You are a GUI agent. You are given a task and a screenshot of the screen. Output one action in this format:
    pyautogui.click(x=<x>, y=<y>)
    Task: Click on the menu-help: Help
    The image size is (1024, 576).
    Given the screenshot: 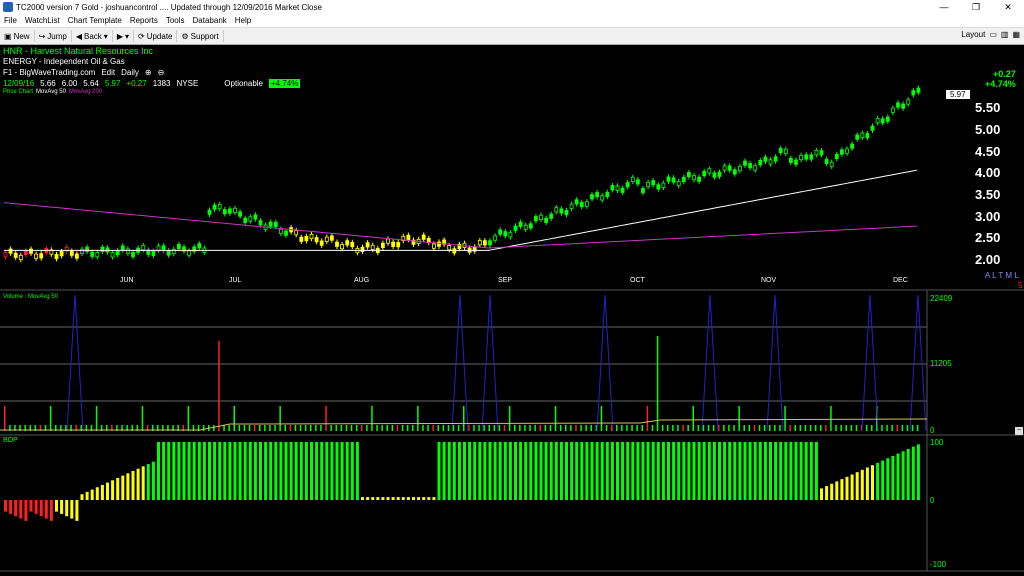 What is the action you would take?
    pyautogui.click(x=243, y=20)
    